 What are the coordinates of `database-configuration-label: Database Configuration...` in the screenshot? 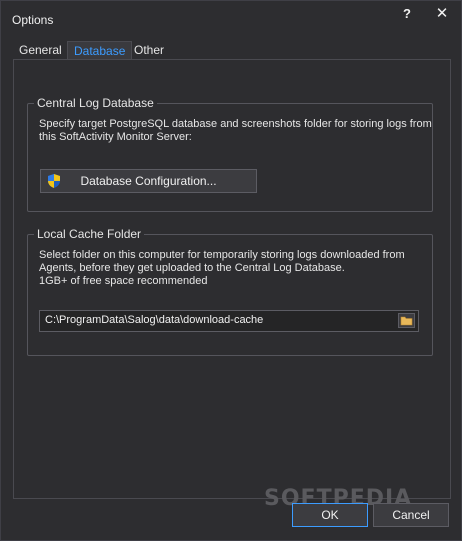 It's located at (148, 181).